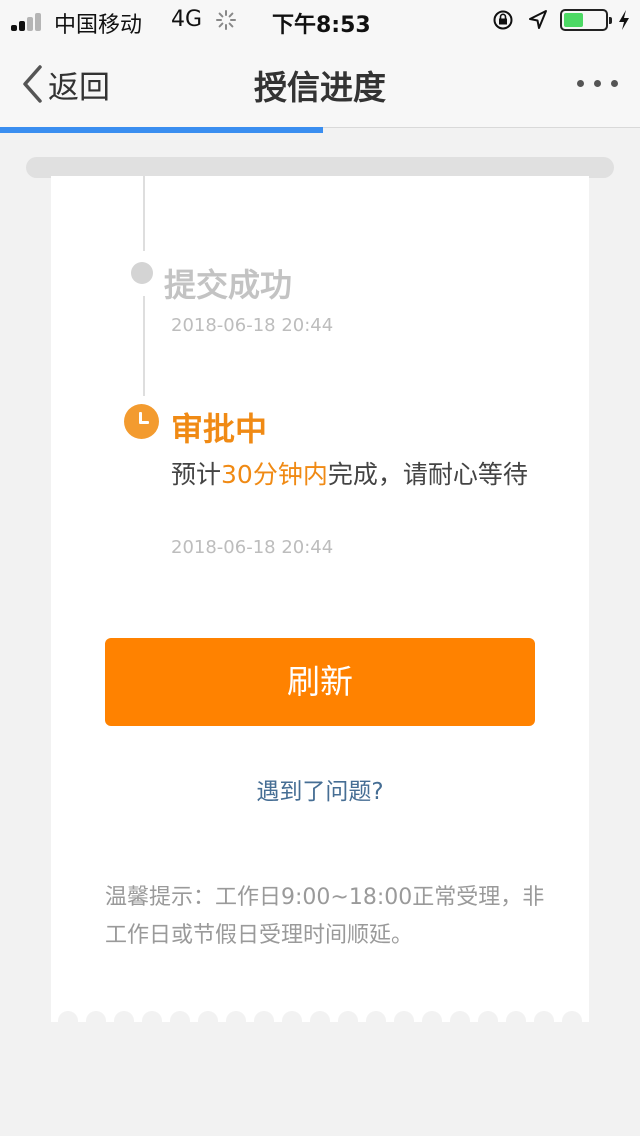  Describe the element at coordinates (320, 1012) in the screenshot. I see `receipt-scalloped-edge` at that location.